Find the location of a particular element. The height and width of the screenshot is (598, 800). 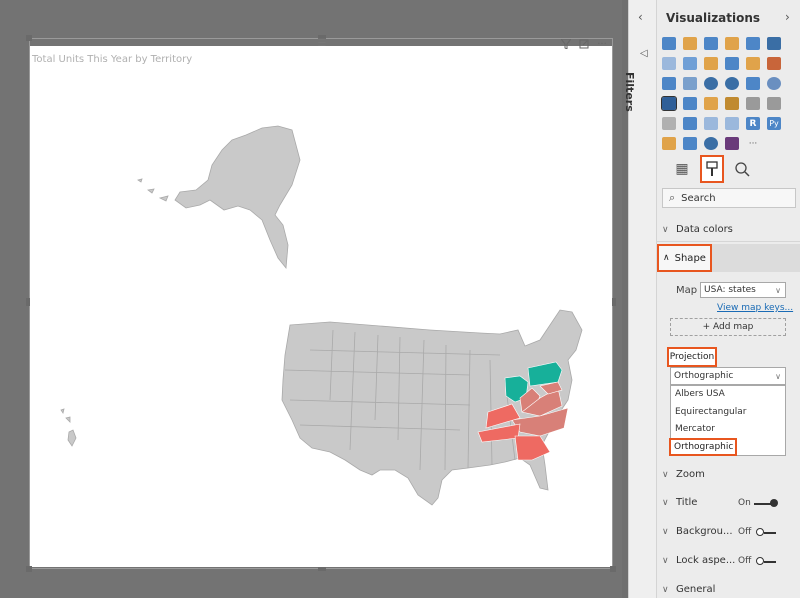

qa-icon is located at coordinates (711, 143).